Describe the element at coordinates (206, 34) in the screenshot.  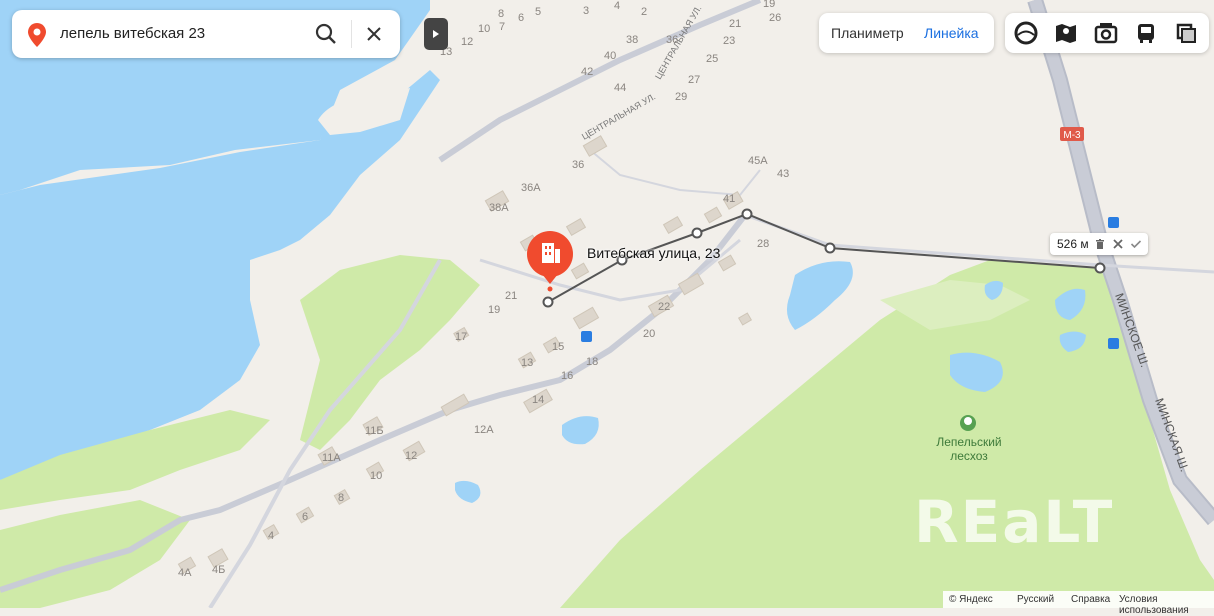
I see `search-box: лепель витебская 23` at that location.